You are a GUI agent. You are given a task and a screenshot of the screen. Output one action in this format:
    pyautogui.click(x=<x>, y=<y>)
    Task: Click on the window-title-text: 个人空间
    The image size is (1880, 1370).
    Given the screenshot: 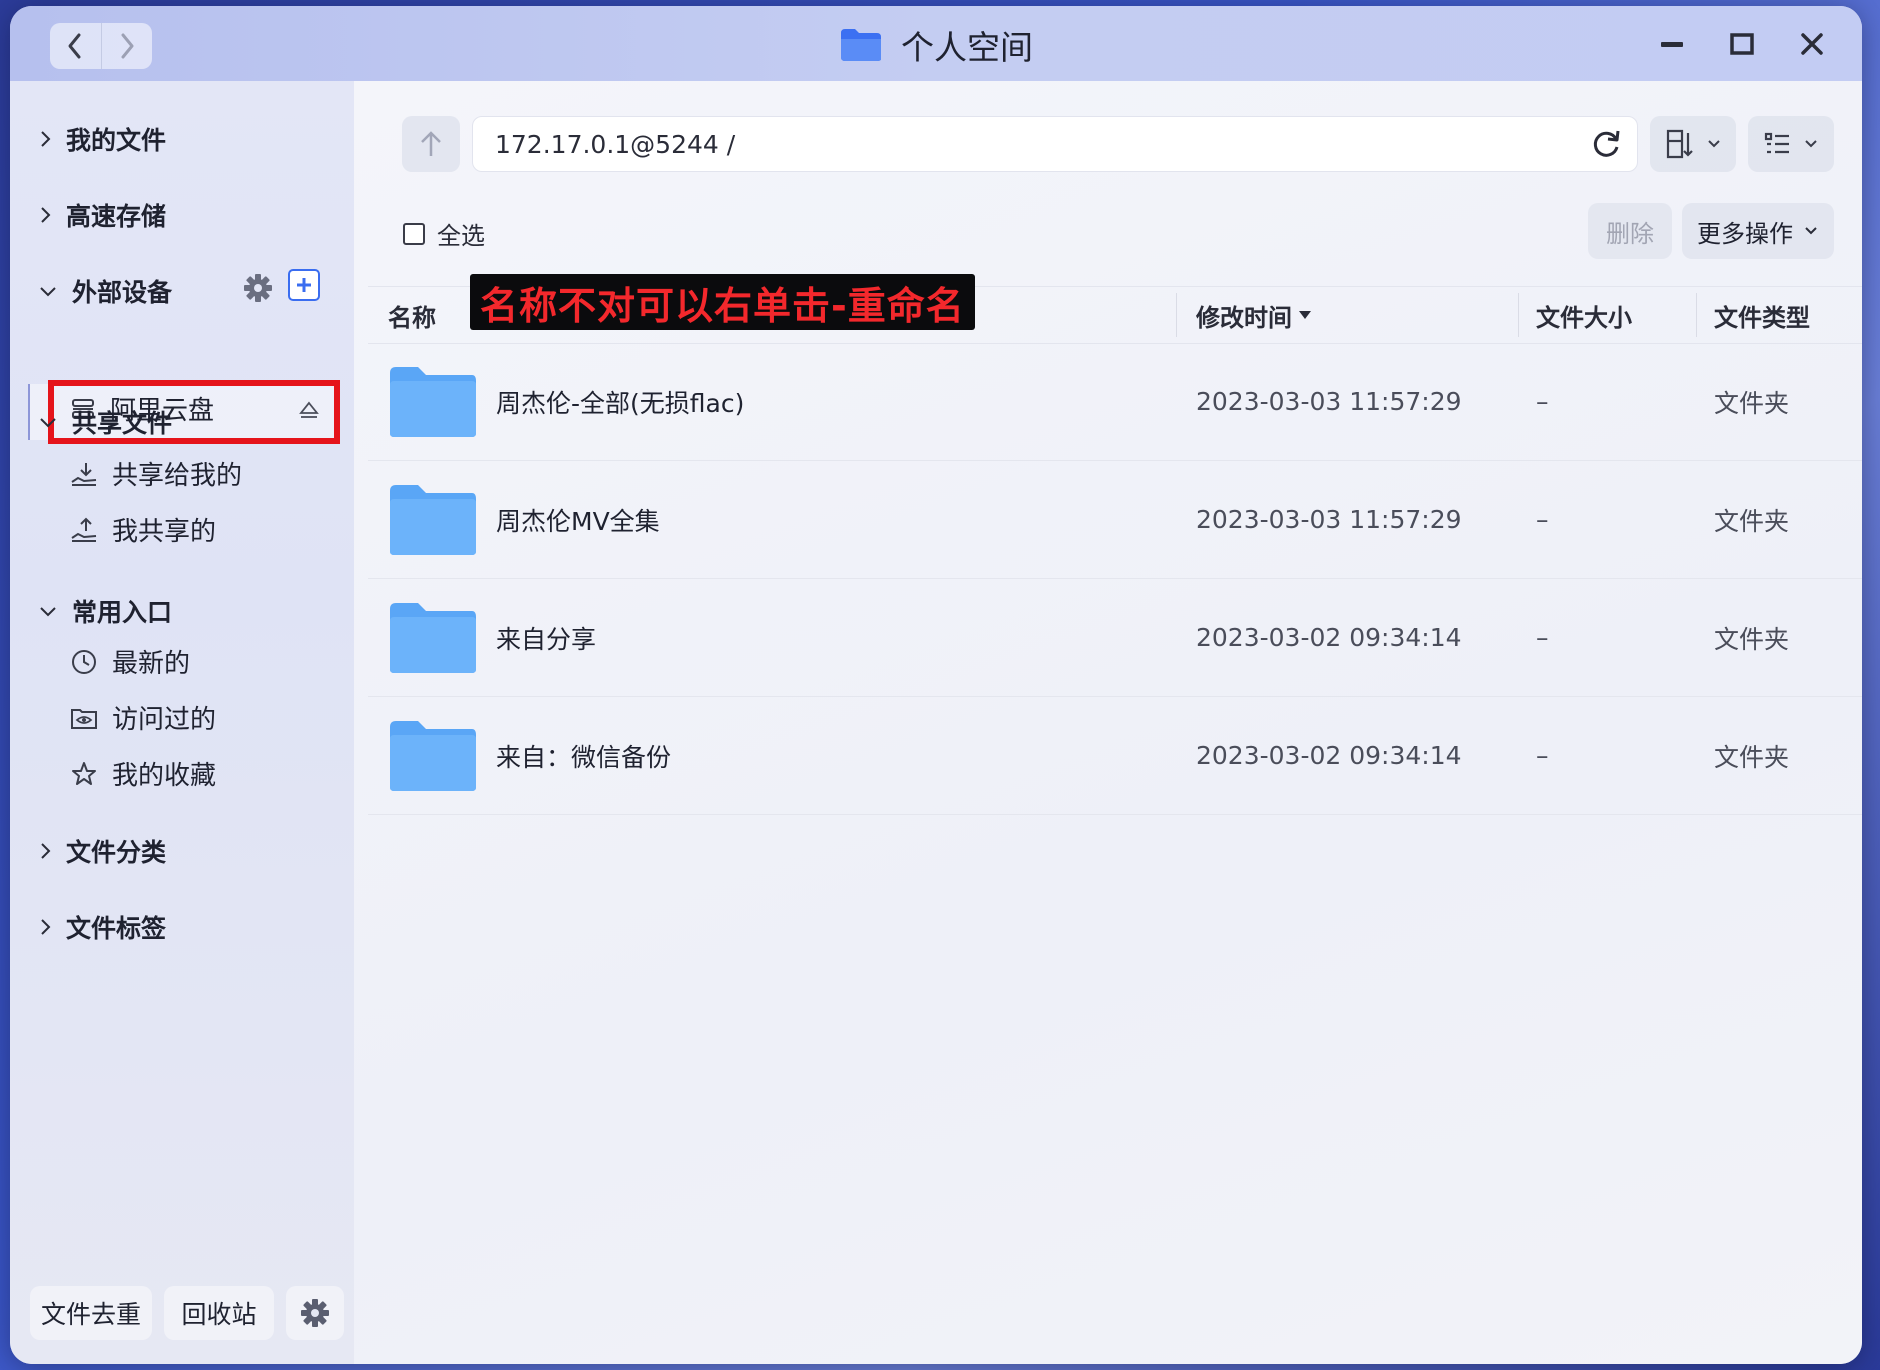 What is the action you would take?
    pyautogui.click(x=967, y=47)
    